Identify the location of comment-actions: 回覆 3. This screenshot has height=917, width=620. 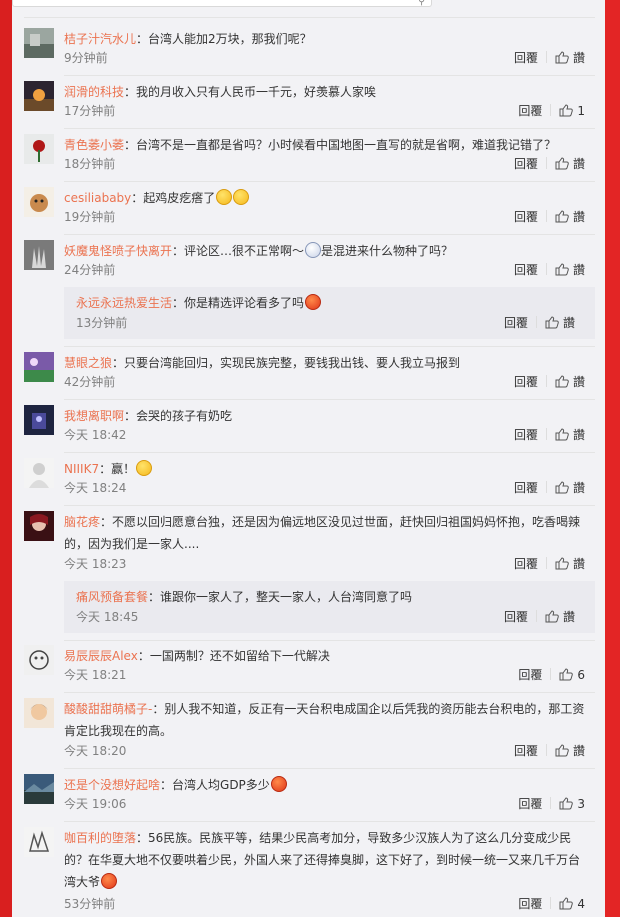
(551, 804).